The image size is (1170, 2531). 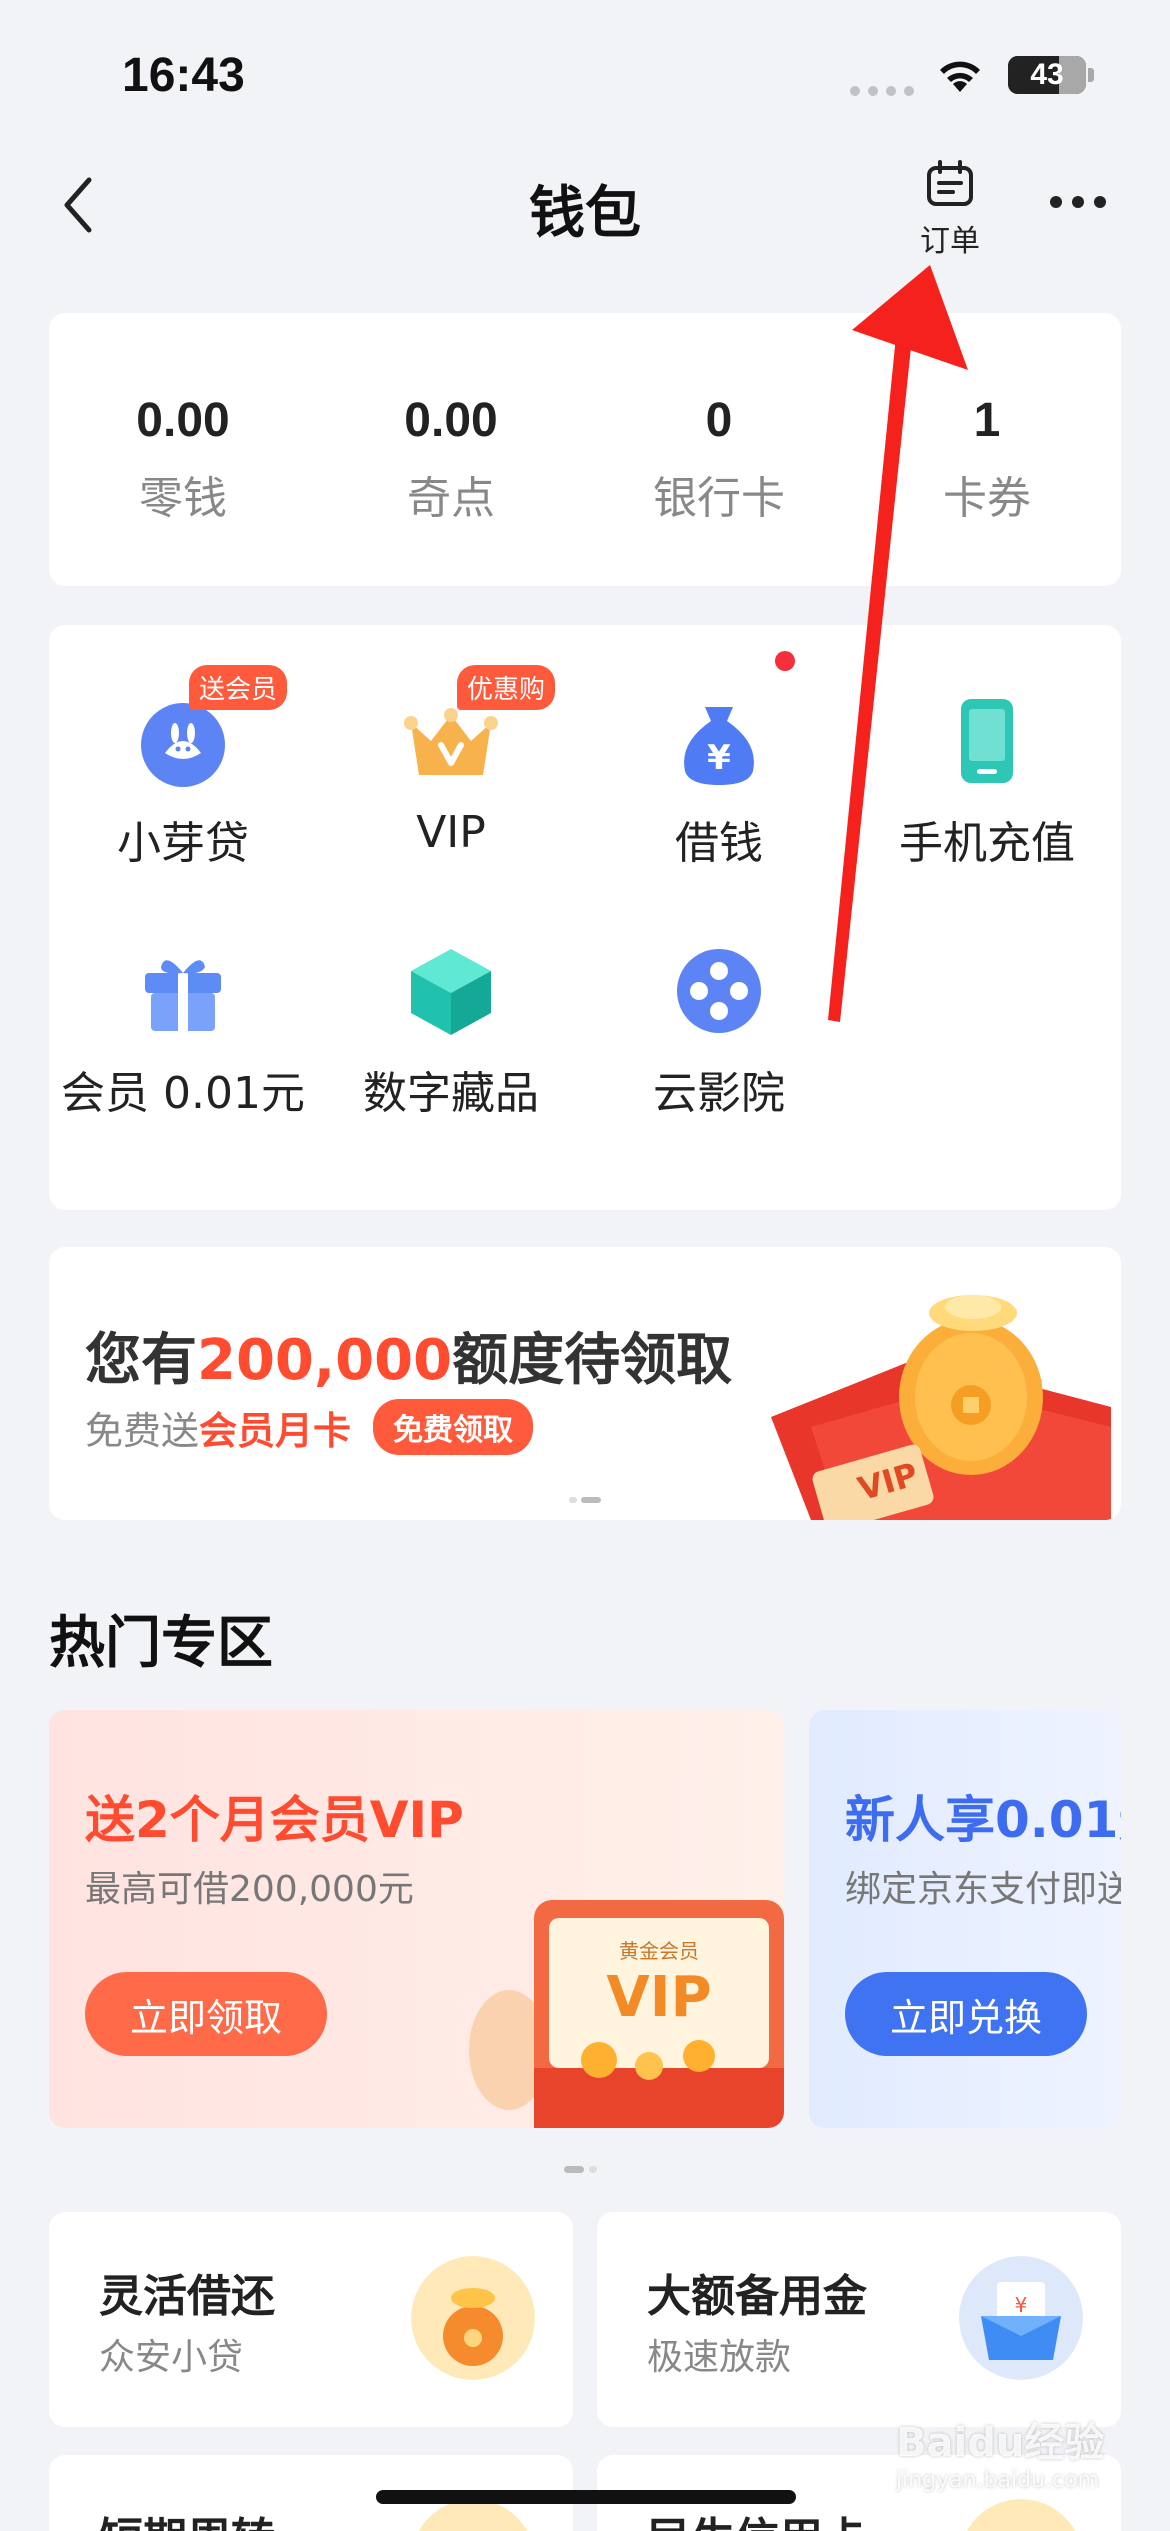 I want to click on balance-label: 奇点, so click(x=451, y=498).